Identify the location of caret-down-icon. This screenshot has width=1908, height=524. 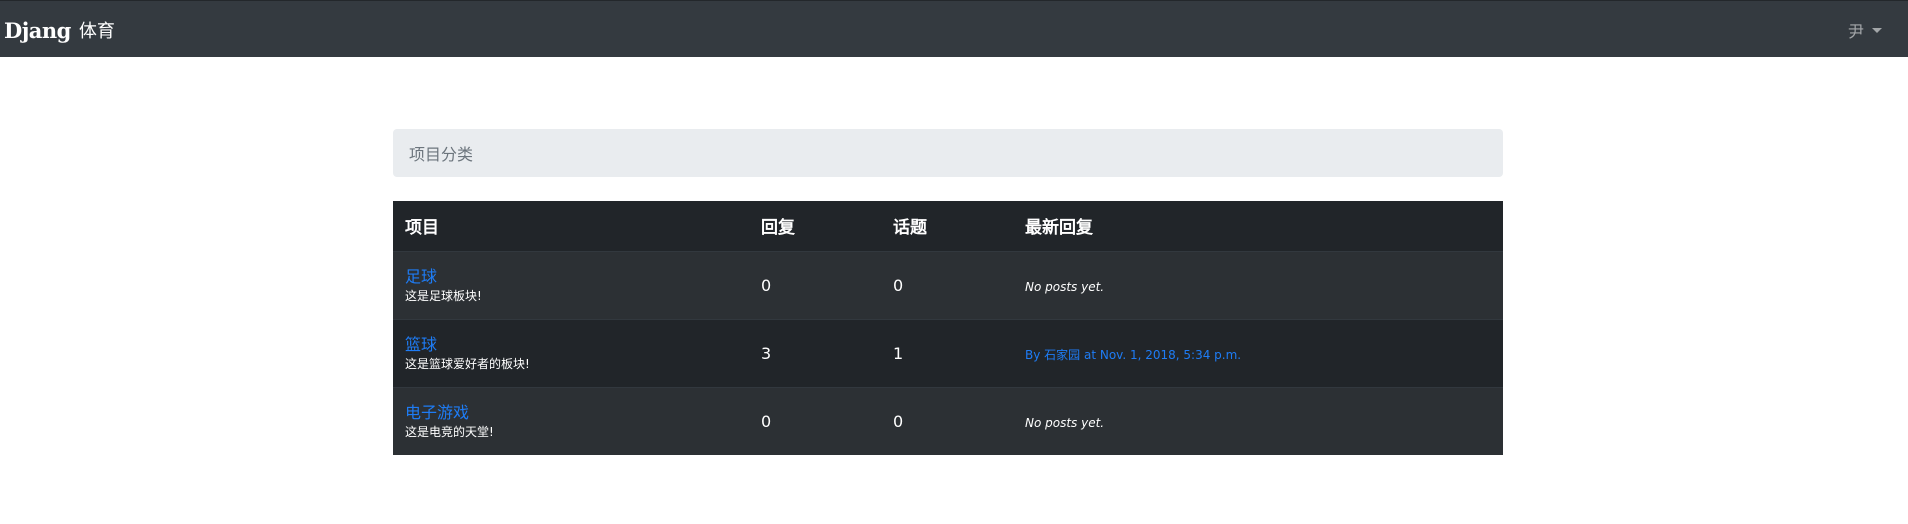
(1877, 30).